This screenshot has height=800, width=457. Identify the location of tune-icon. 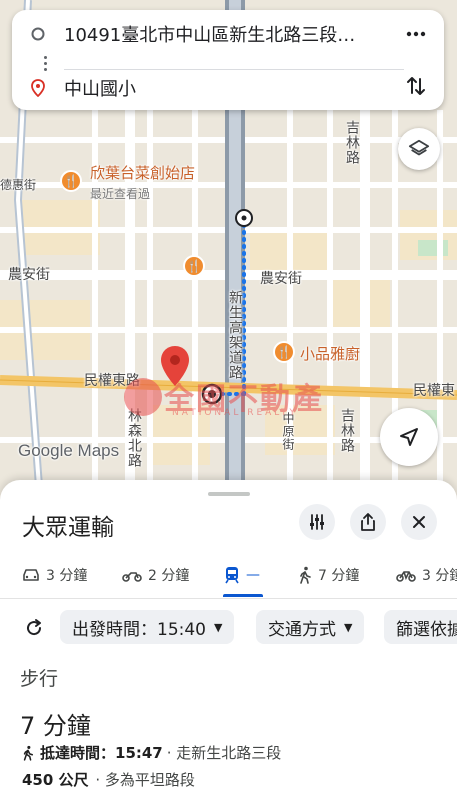
(317, 522).